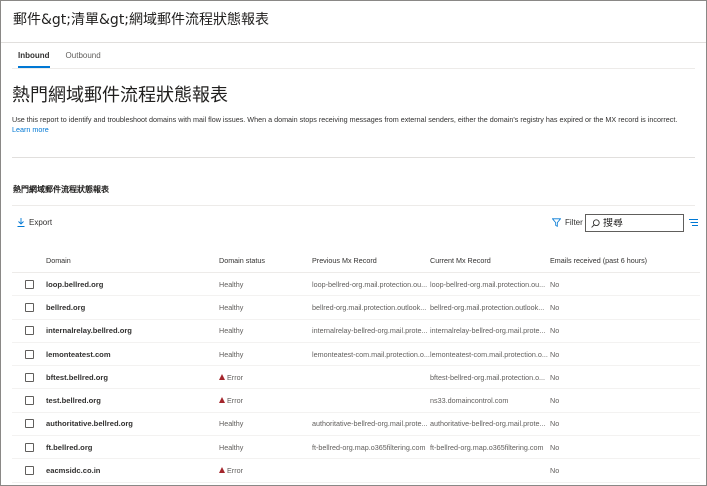  I want to click on filter-button: Filter, so click(567, 222).